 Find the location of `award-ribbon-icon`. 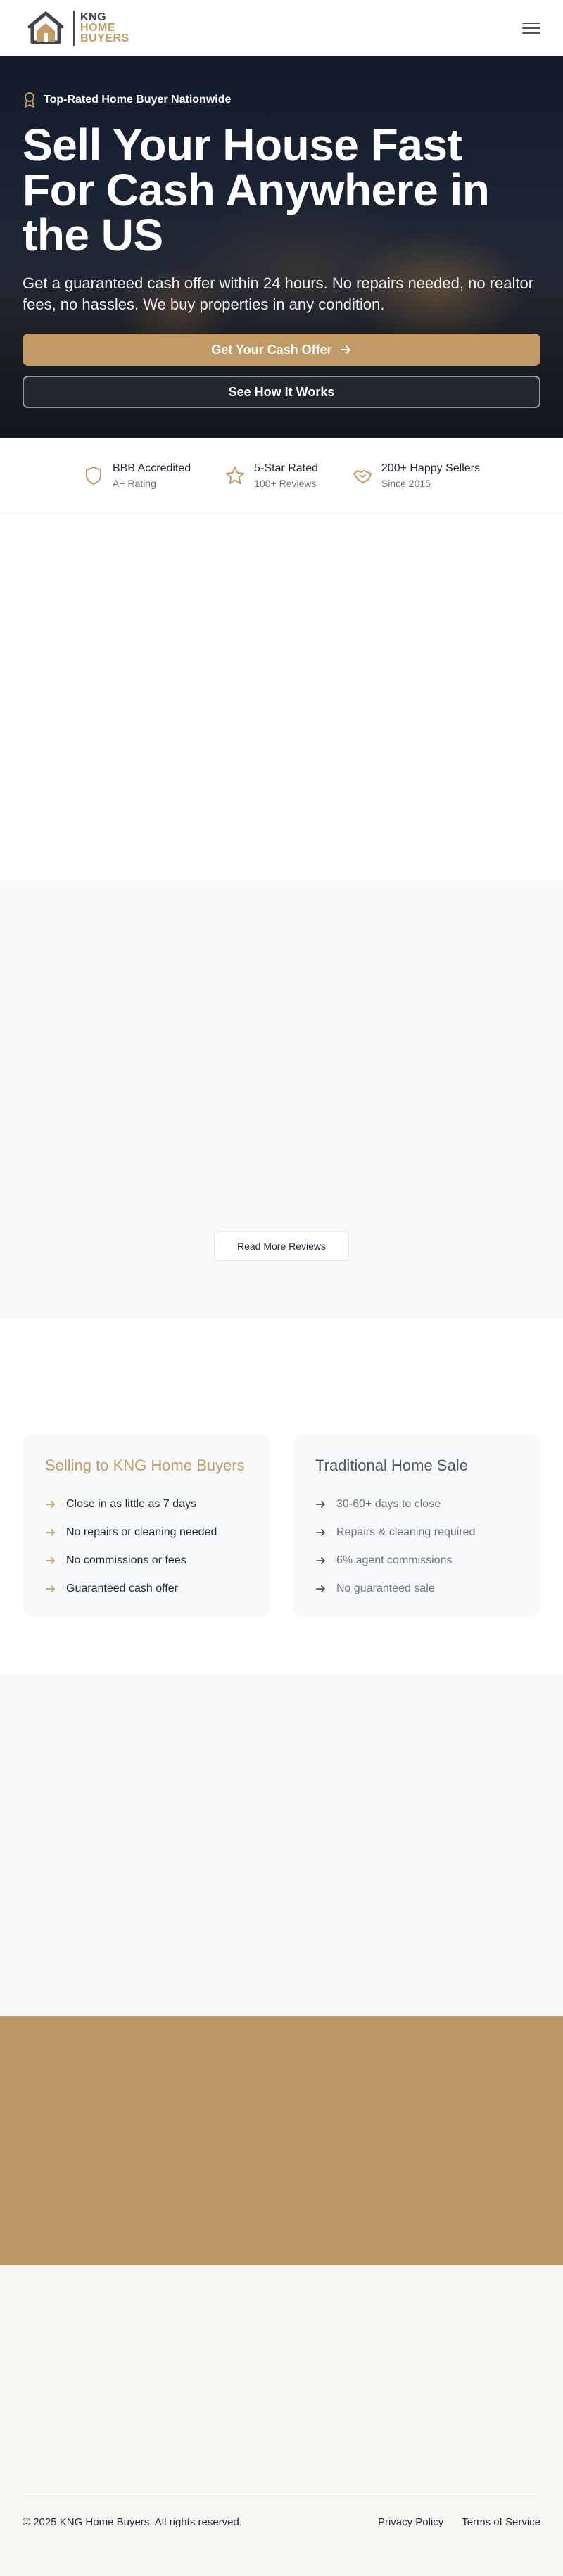

award-ribbon-icon is located at coordinates (29, 100).